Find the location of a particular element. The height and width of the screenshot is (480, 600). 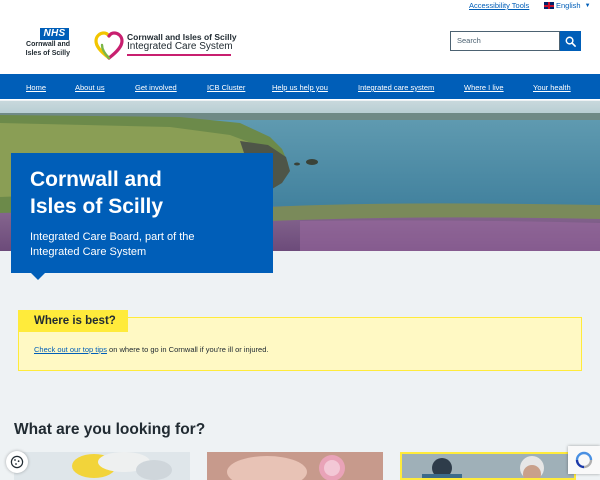

recaptcha-badge is located at coordinates (584, 460).